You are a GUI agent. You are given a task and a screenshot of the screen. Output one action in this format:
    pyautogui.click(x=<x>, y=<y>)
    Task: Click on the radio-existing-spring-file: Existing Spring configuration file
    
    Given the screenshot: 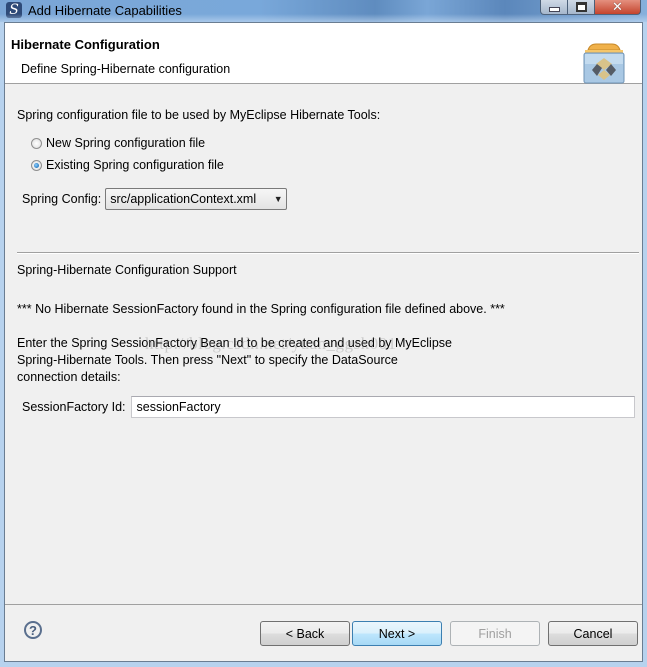 What is the action you would take?
    pyautogui.click(x=127, y=165)
    